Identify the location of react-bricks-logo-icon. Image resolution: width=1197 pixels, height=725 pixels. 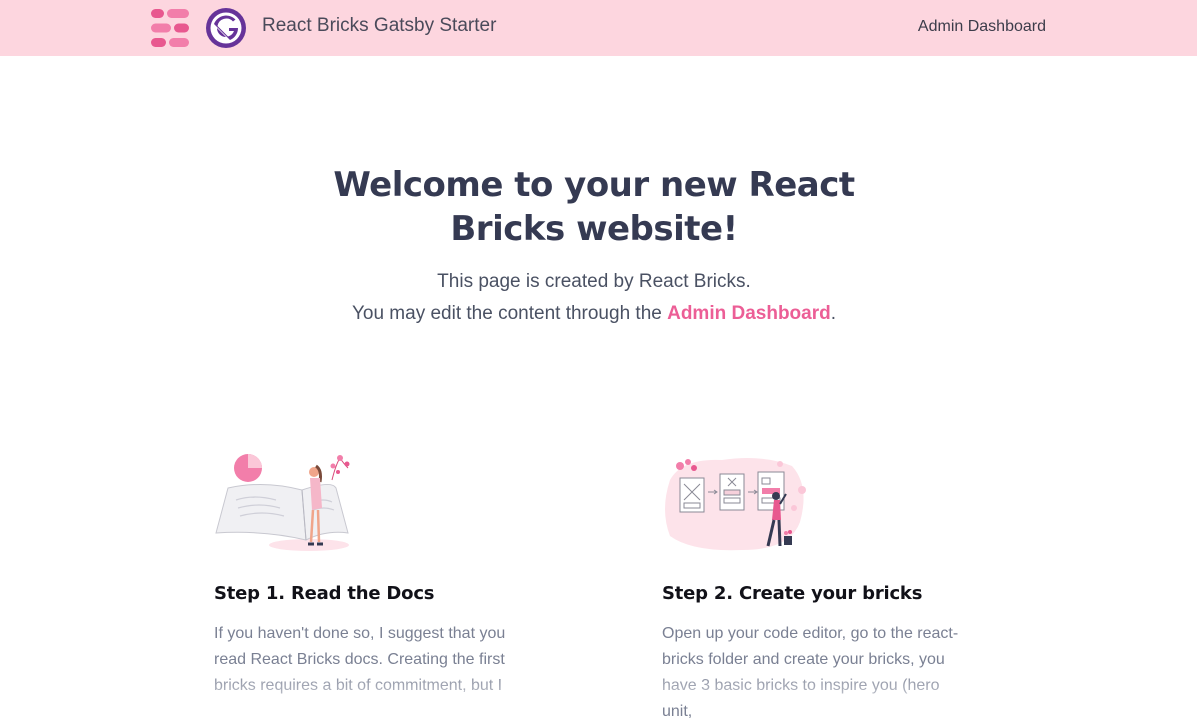
(170, 28).